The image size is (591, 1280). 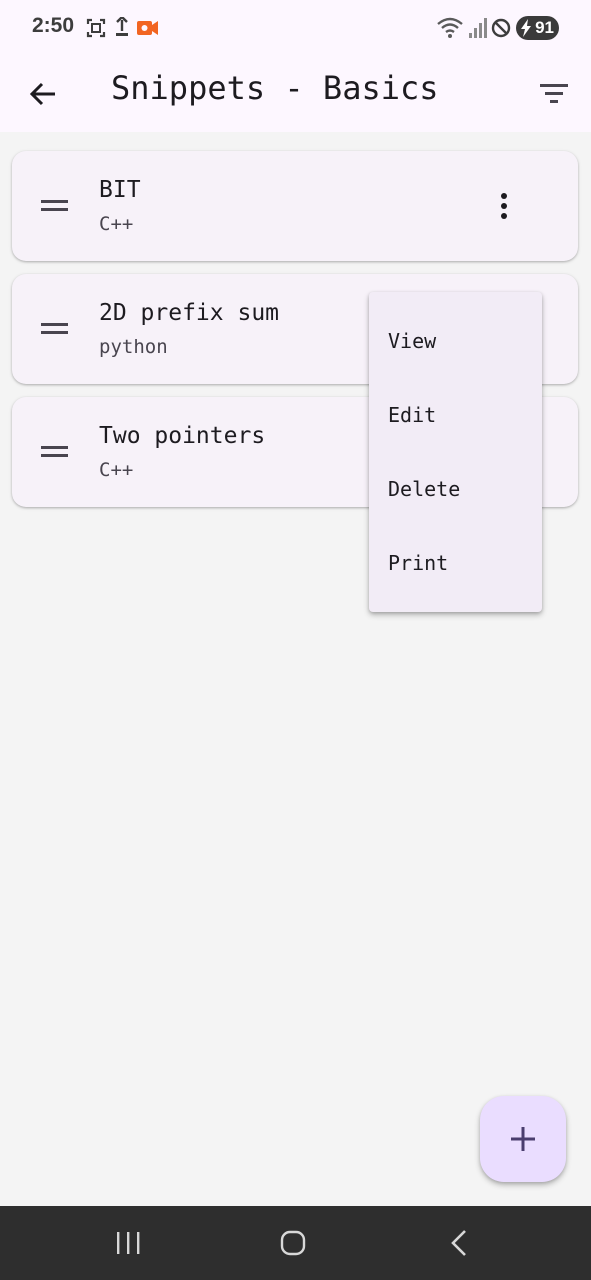 What do you see at coordinates (455, 563) in the screenshot?
I see `menu-item-print: Print` at bounding box center [455, 563].